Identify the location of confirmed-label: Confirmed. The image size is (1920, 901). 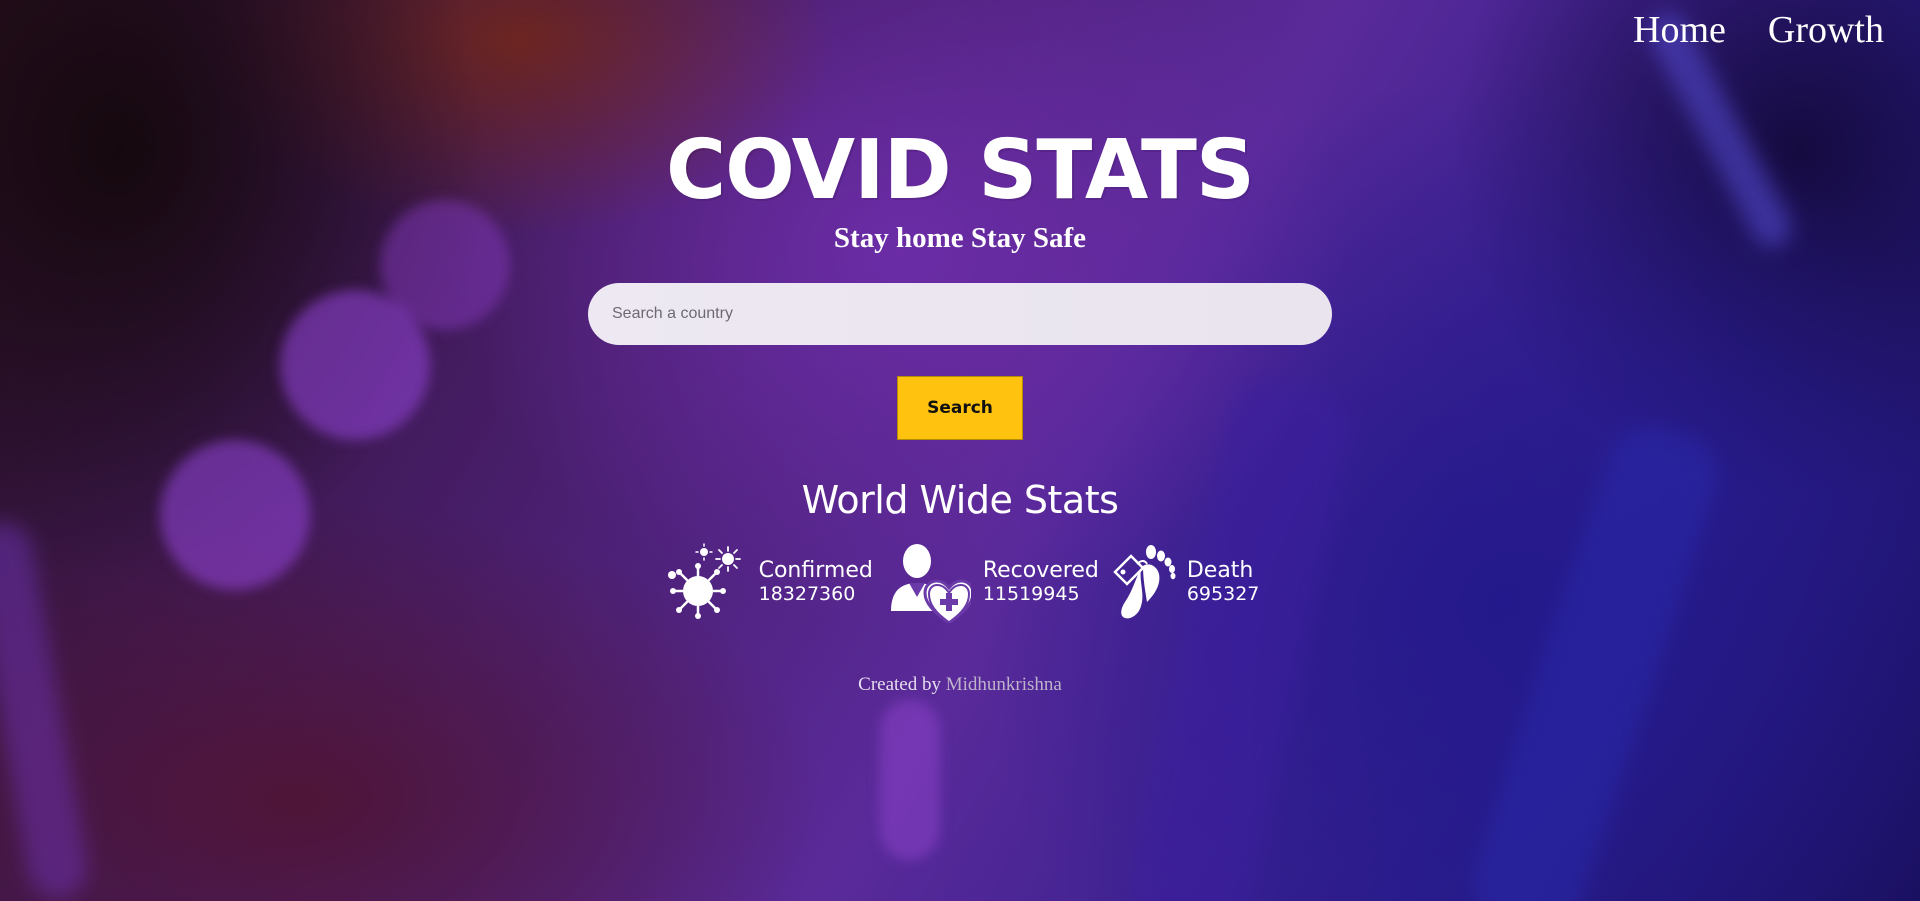
(815, 570).